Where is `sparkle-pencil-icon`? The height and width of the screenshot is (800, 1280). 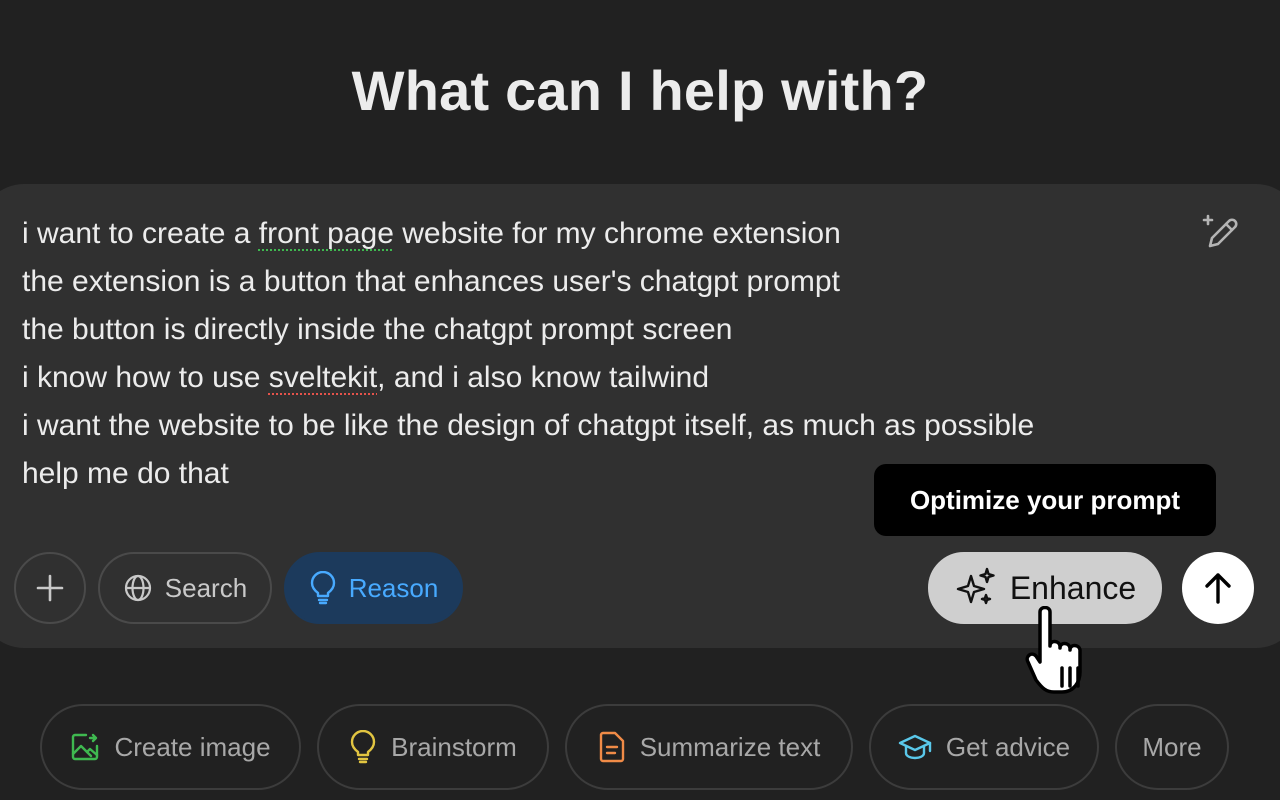 sparkle-pencil-icon is located at coordinates (1221, 233).